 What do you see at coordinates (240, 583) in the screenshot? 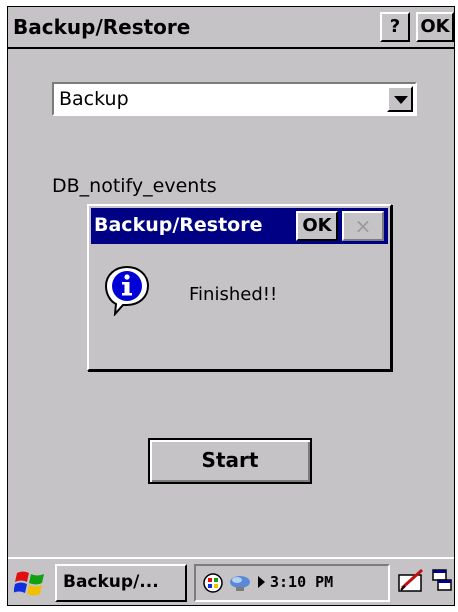
I see `connection-icon` at bounding box center [240, 583].